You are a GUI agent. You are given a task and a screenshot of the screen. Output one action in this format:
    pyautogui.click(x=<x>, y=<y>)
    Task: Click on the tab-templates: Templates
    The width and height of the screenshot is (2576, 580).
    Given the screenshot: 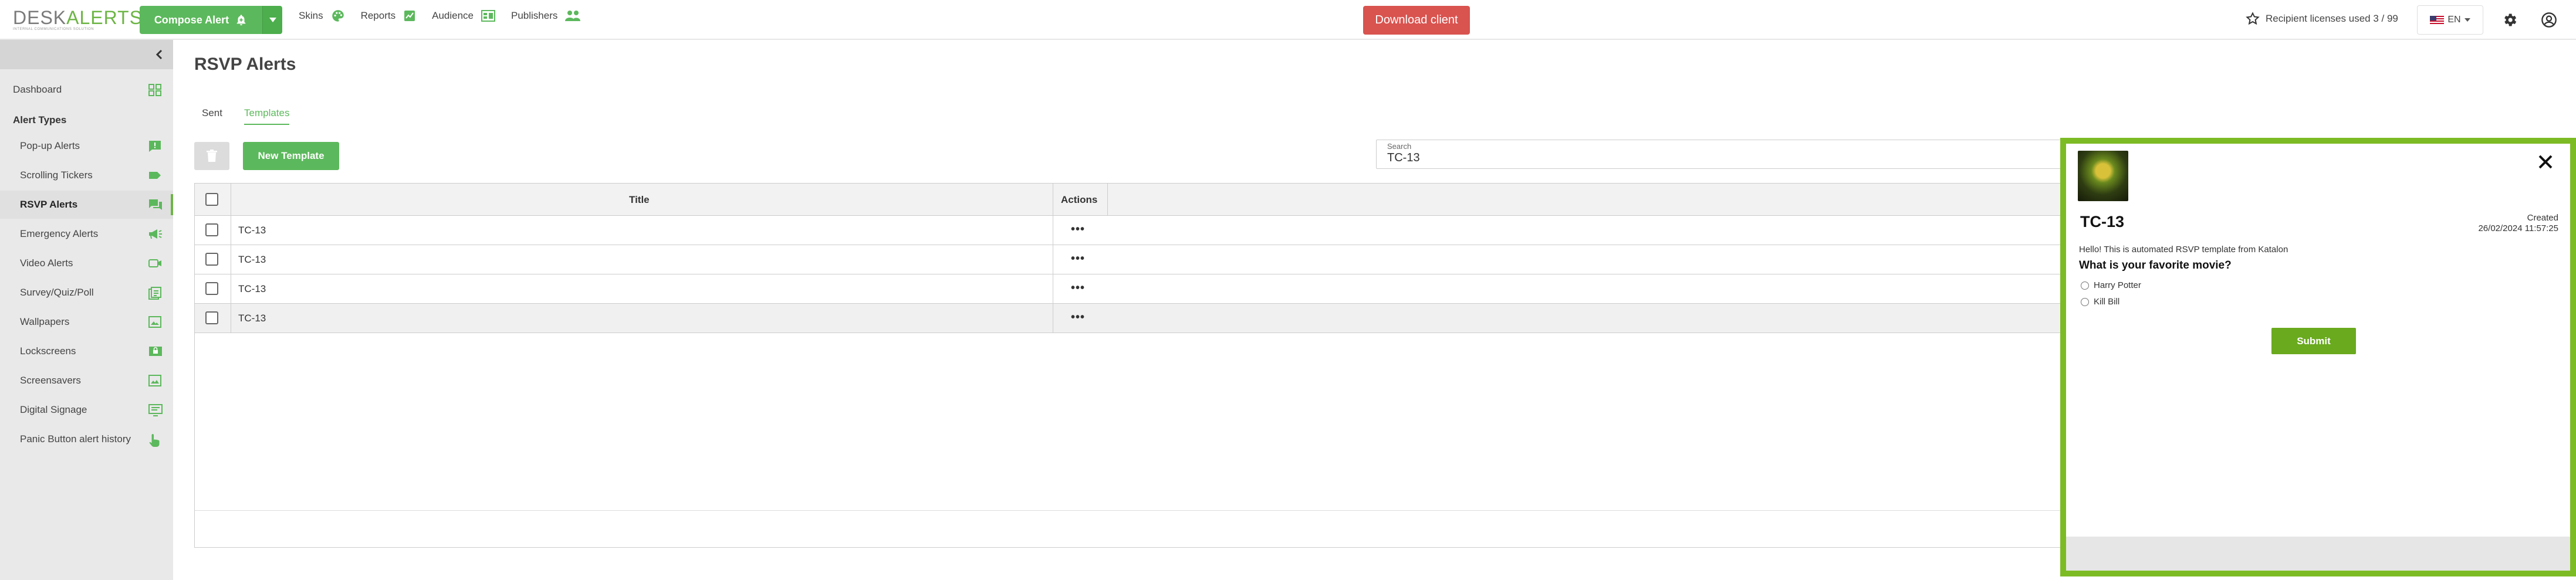 What is the action you would take?
    pyautogui.click(x=267, y=116)
    